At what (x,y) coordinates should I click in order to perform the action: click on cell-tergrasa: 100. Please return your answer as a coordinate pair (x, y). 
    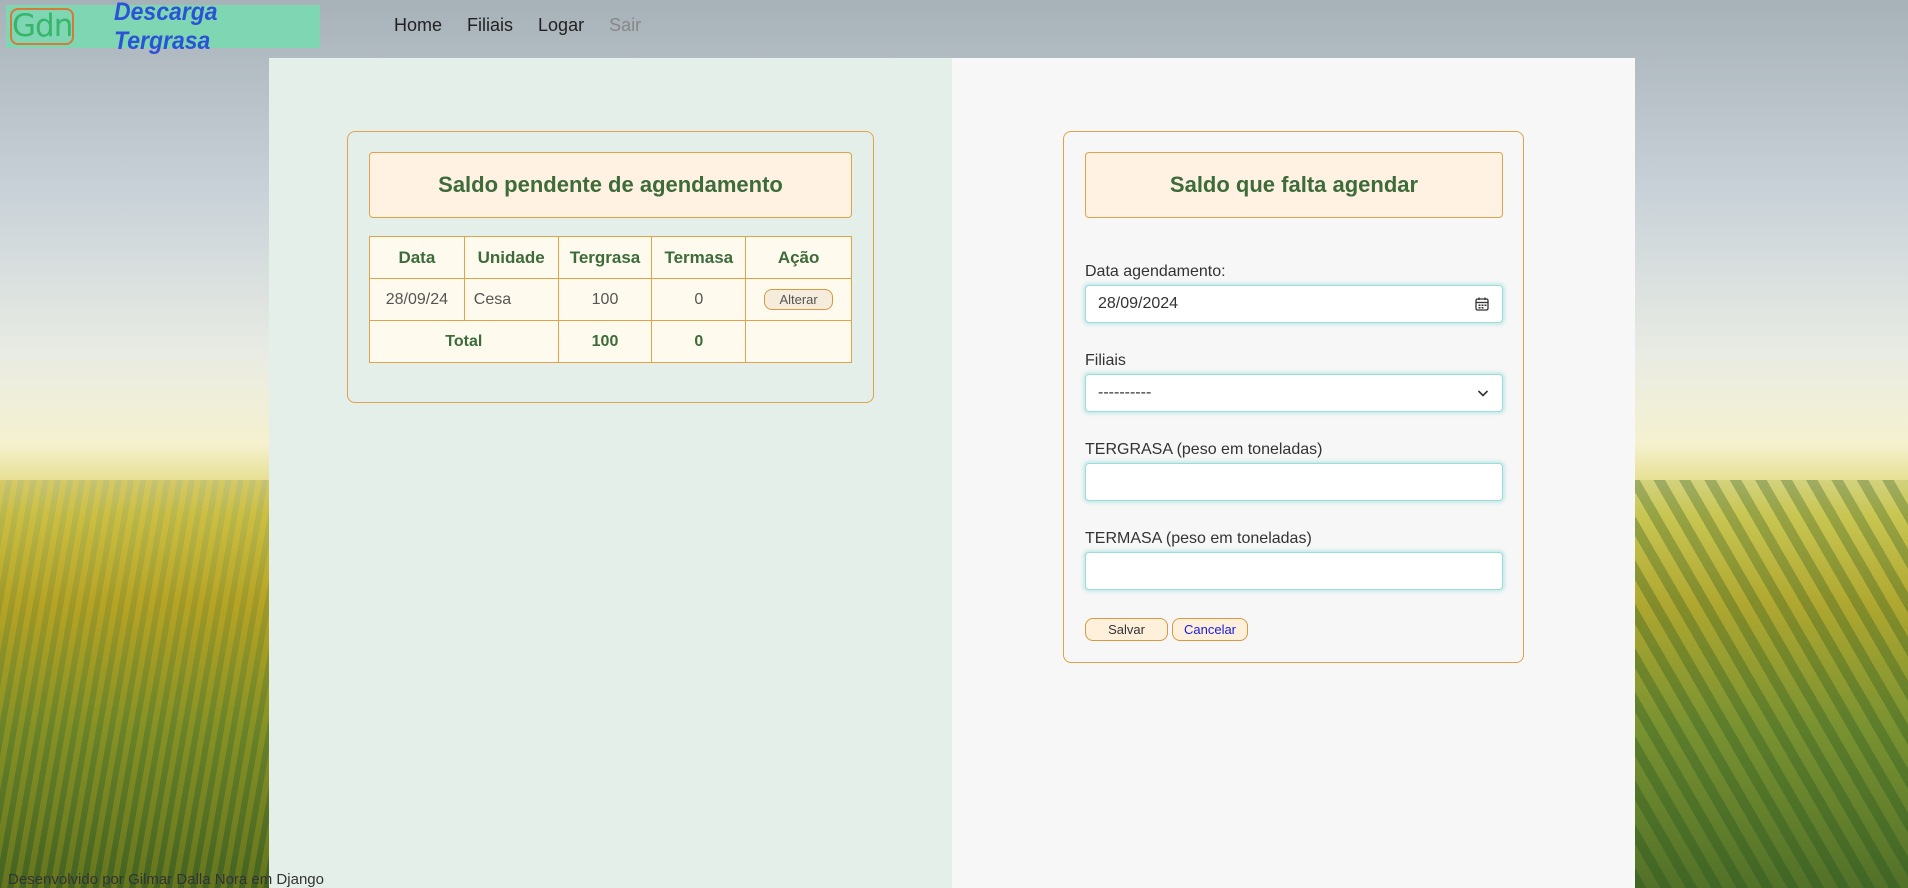
    Looking at the image, I should click on (605, 299).